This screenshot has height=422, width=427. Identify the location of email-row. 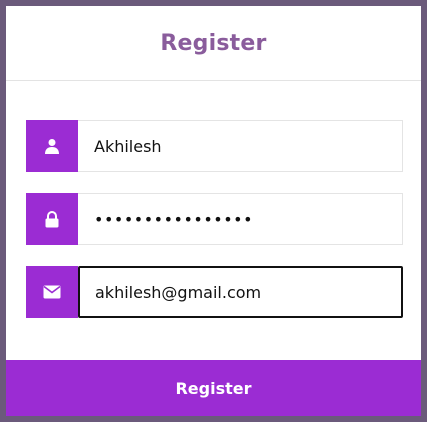
(214, 292).